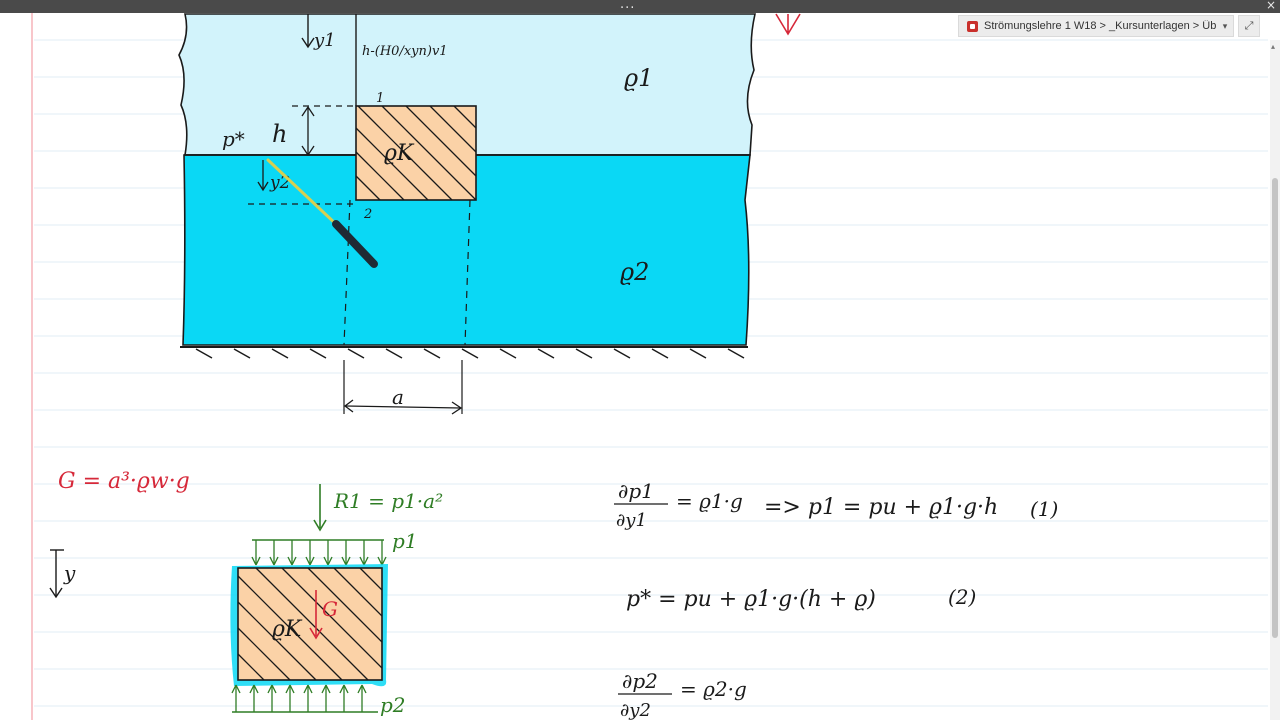 The image size is (1280, 720). Describe the element at coordinates (330, 609) in the screenshot. I see `fbd-G-label: G` at that location.